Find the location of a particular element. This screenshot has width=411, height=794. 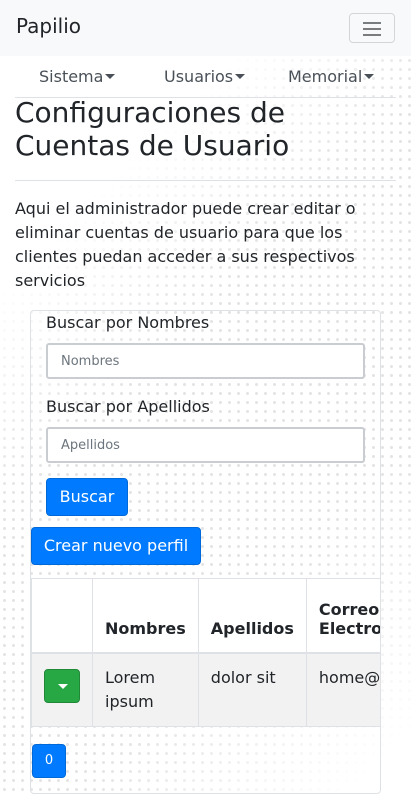

main-menu: Sistema Usuarios Memorial is located at coordinates (205, 78).